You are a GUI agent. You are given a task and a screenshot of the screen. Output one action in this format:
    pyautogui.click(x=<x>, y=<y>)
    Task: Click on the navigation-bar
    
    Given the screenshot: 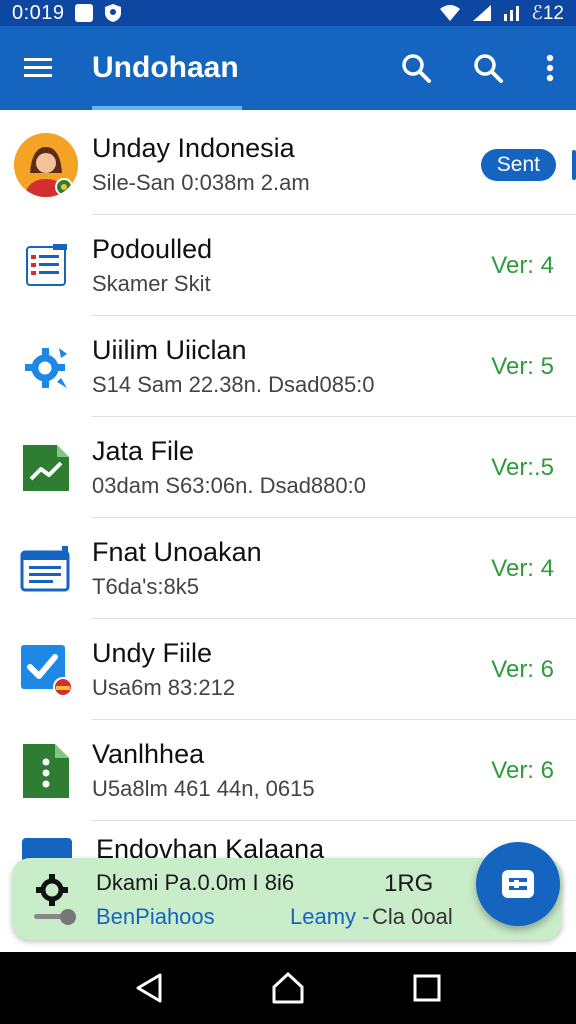 What is the action you would take?
    pyautogui.click(x=288, y=988)
    